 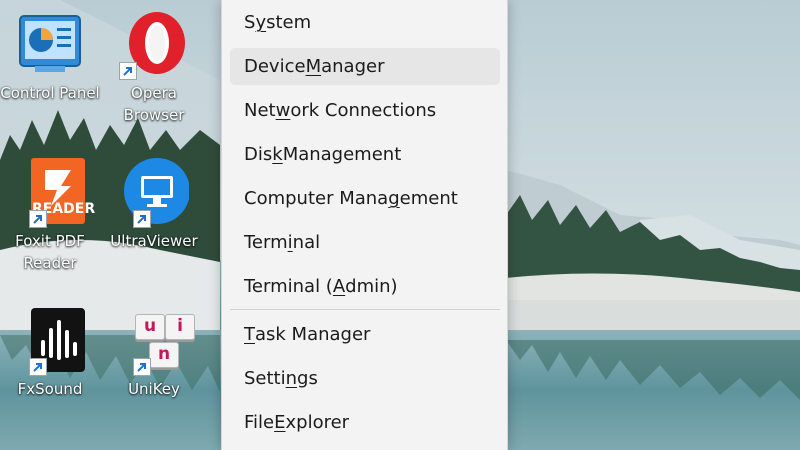 What do you see at coordinates (394, 198) in the screenshot?
I see `access-key: g` at bounding box center [394, 198].